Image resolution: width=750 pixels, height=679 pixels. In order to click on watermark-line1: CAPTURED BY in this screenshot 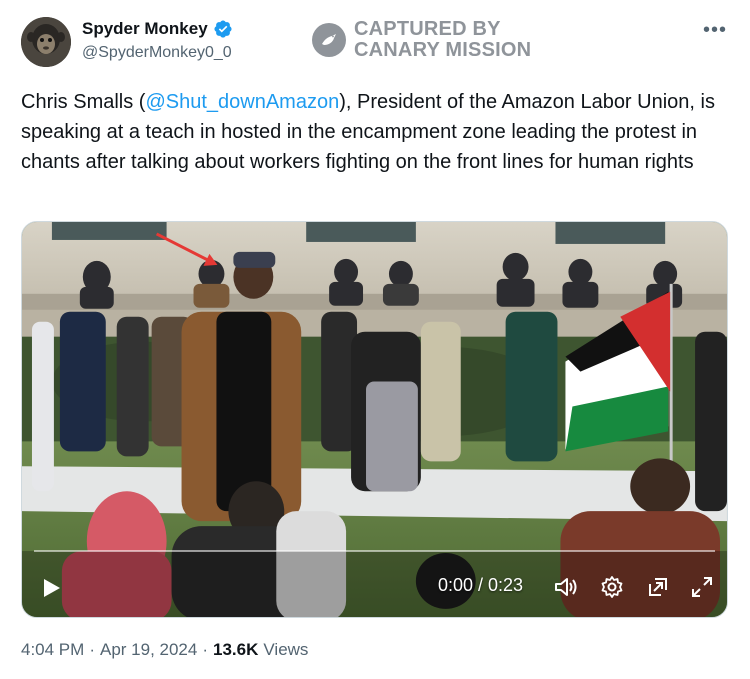, I will do `click(427, 29)`.